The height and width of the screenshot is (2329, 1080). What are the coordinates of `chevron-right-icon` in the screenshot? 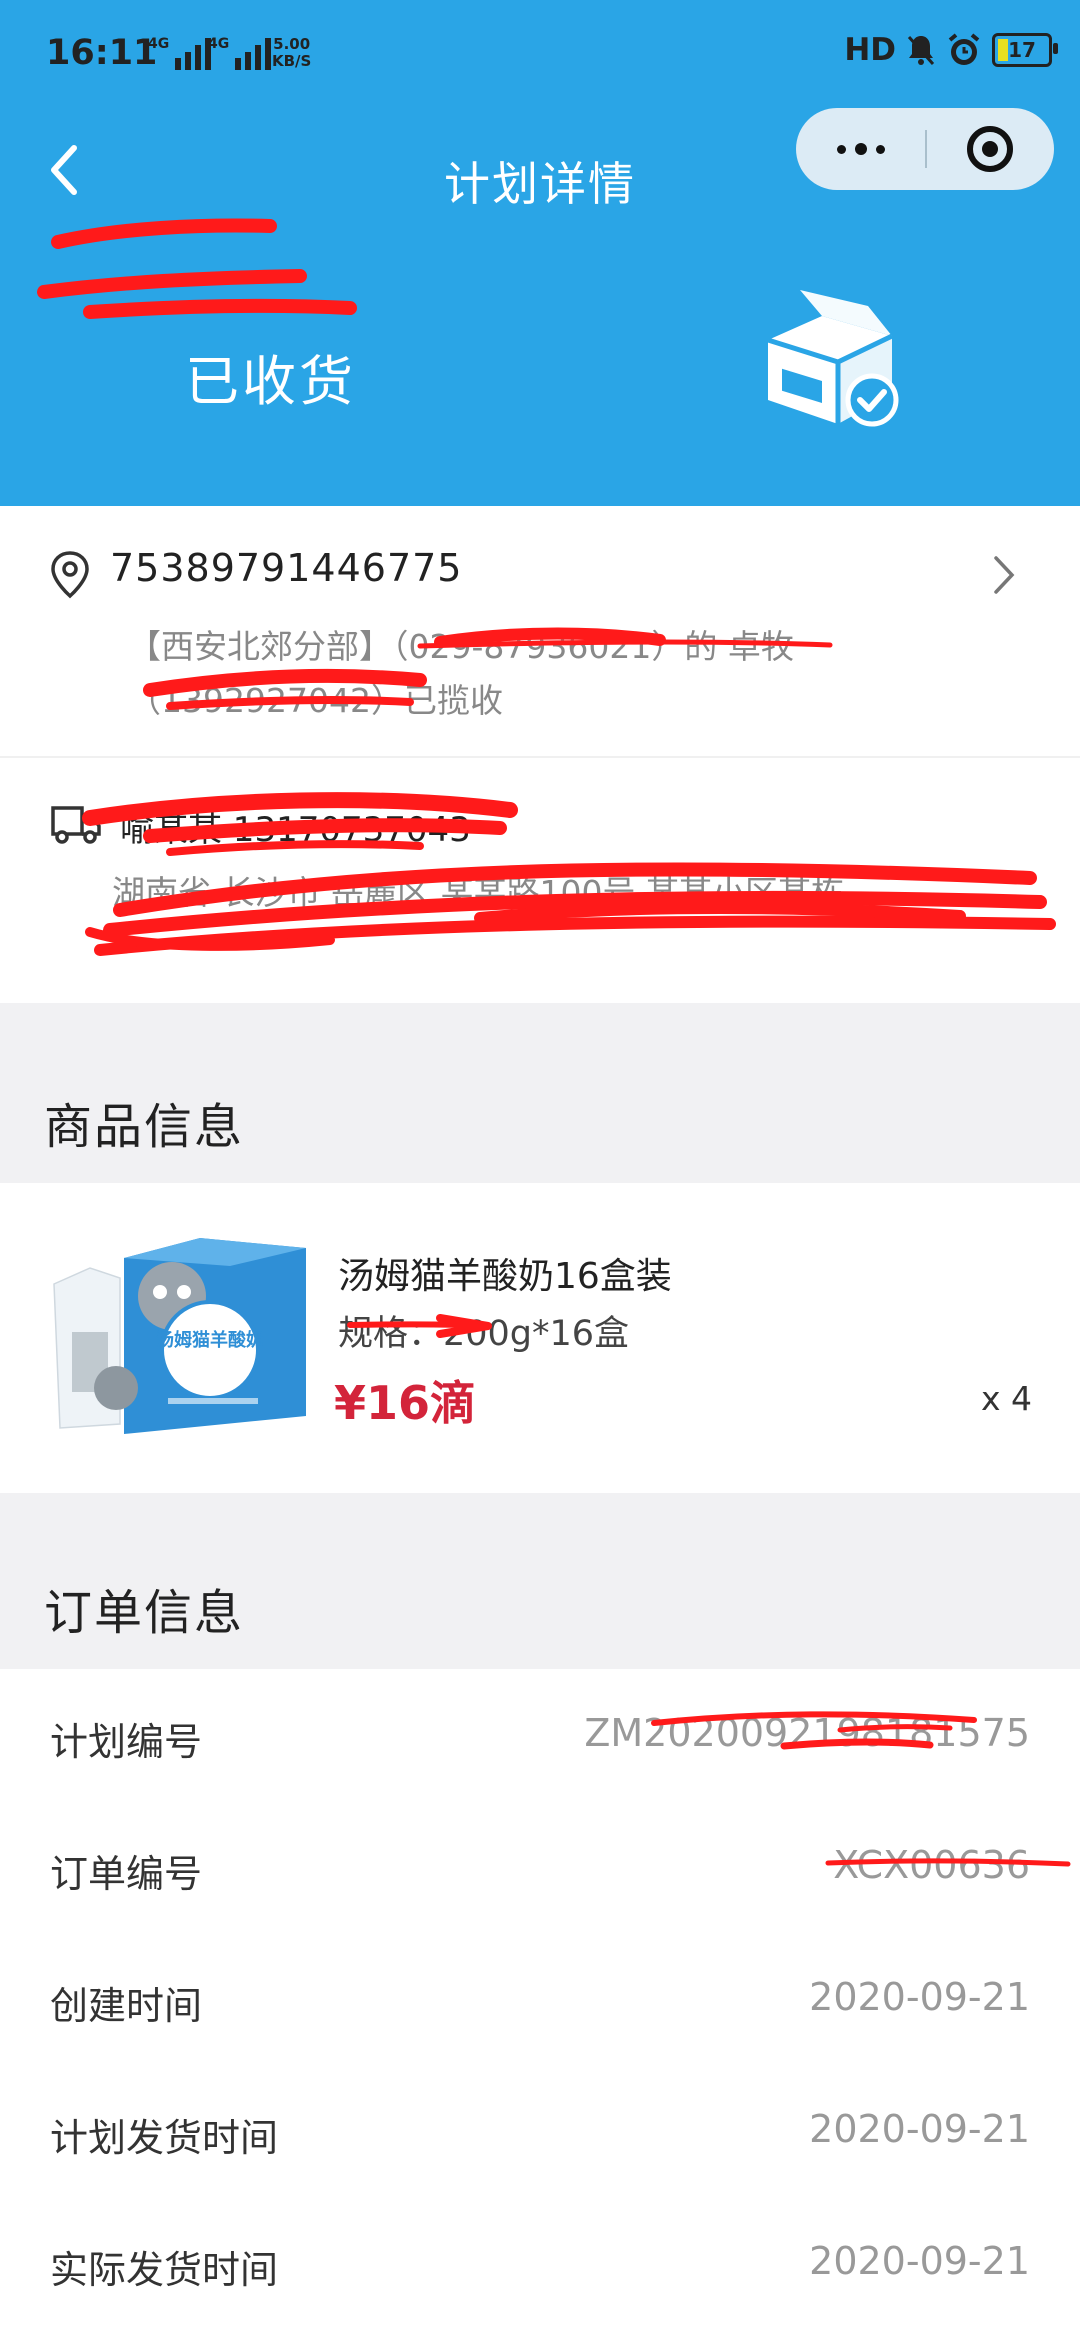 It's located at (1004, 575).